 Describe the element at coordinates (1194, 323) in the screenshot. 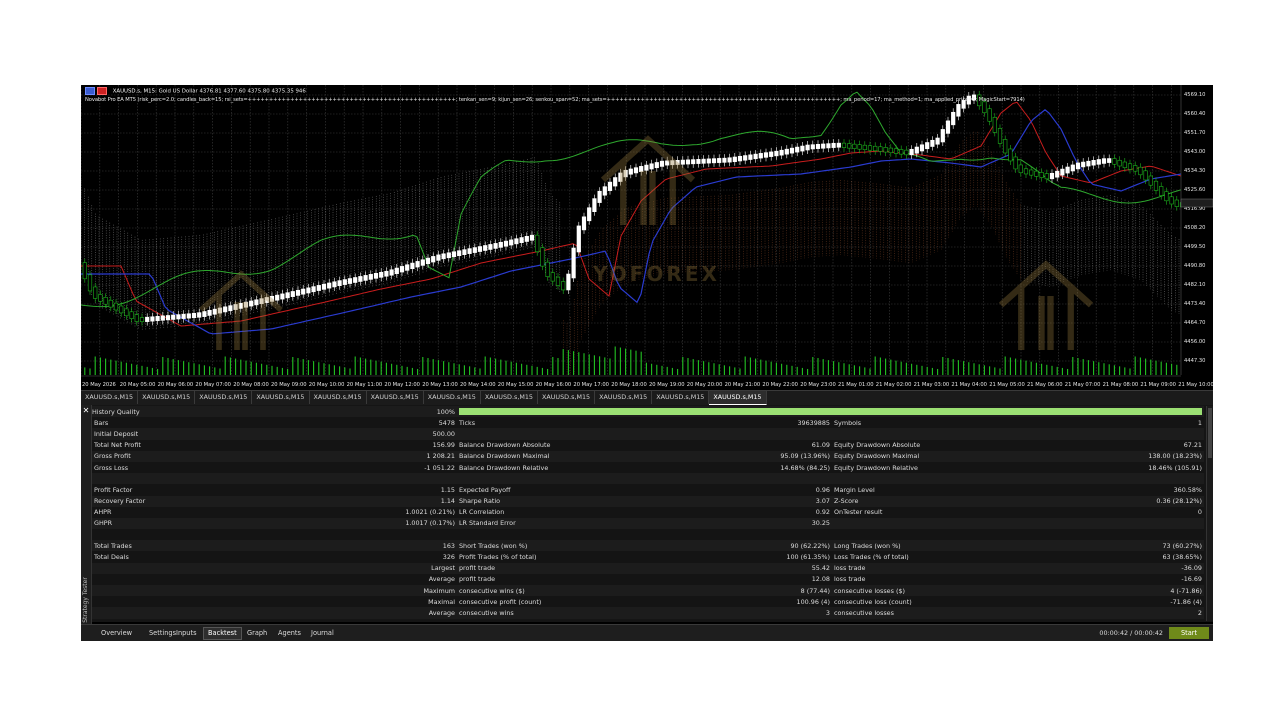

I see `price-label: 4464.70` at that location.